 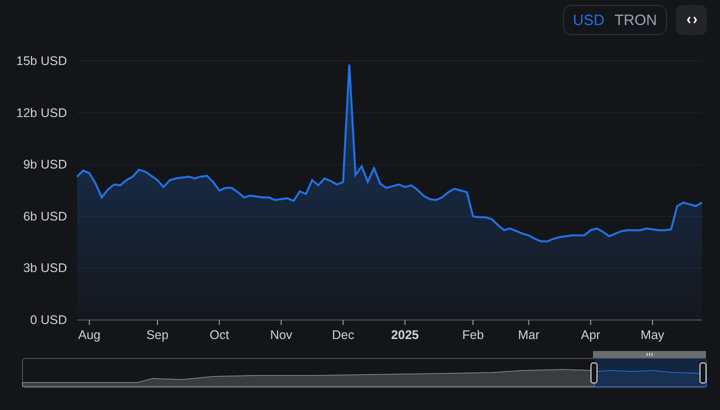 I want to click on x-axis-label: Mar, so click(x=529, y=335).